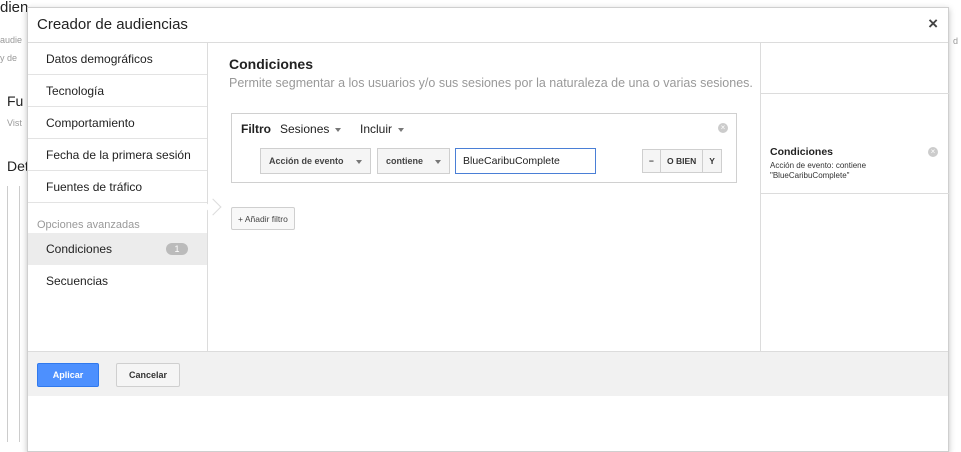 The height and width of the screenshot is (452, 961). I want to click on or-condition-button: O BIEN, so click(682, 161).